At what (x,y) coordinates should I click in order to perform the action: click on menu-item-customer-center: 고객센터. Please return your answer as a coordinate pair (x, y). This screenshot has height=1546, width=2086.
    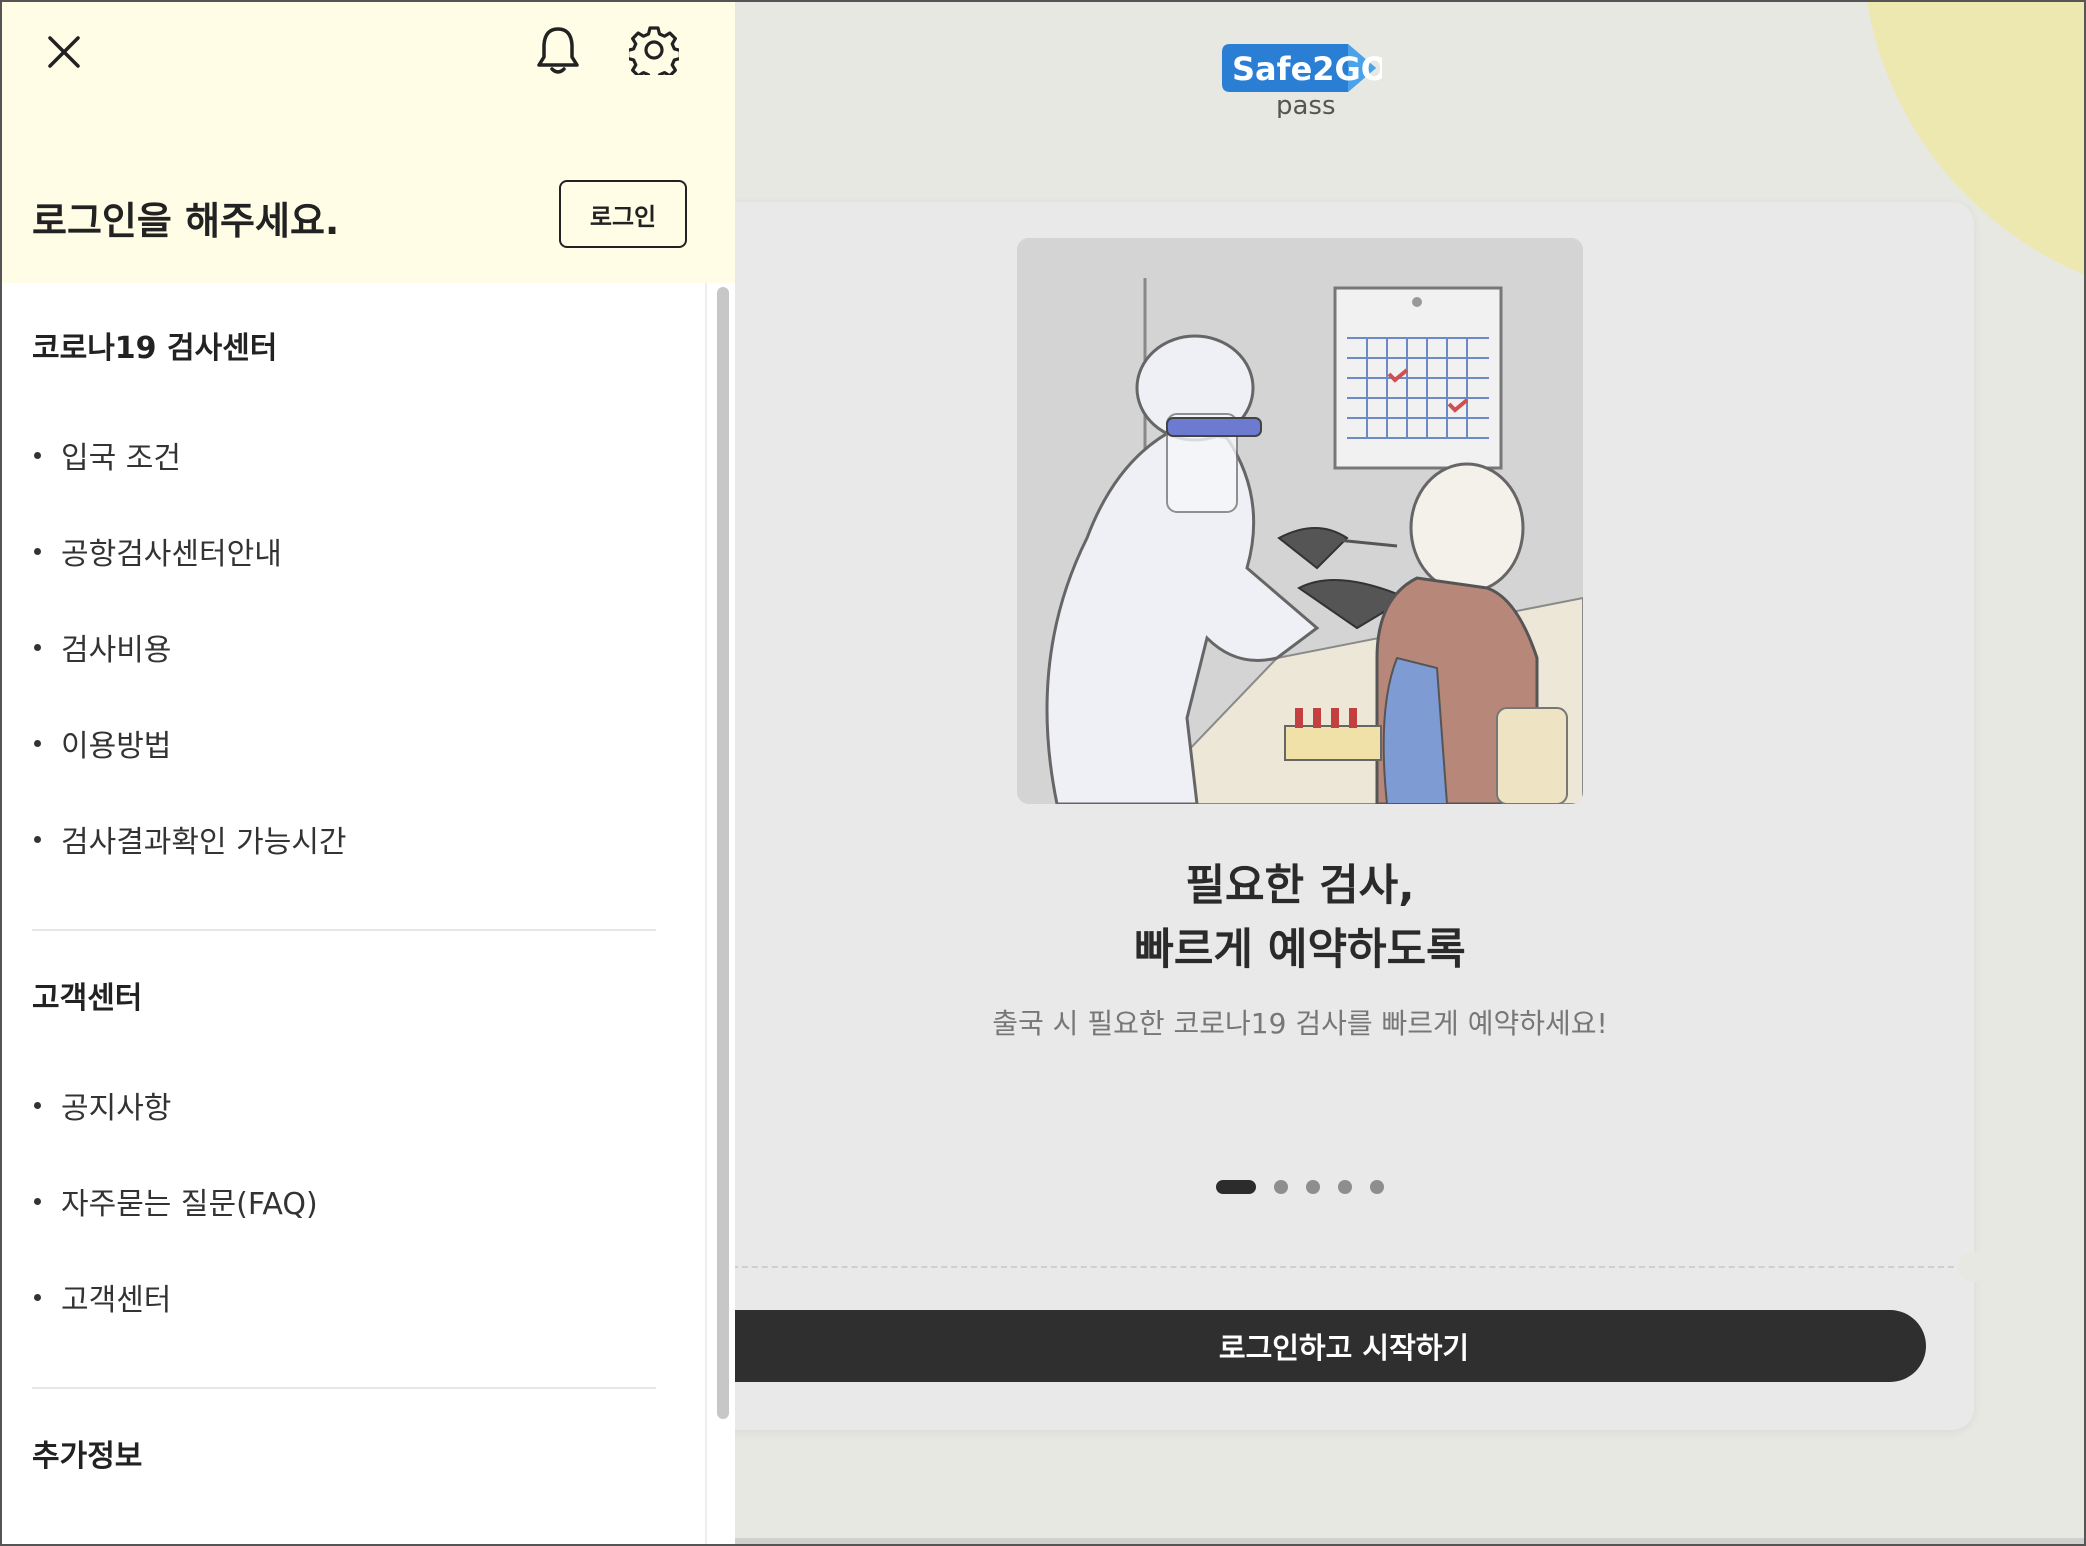
    Looking at the image, I should click on (101, 1297).